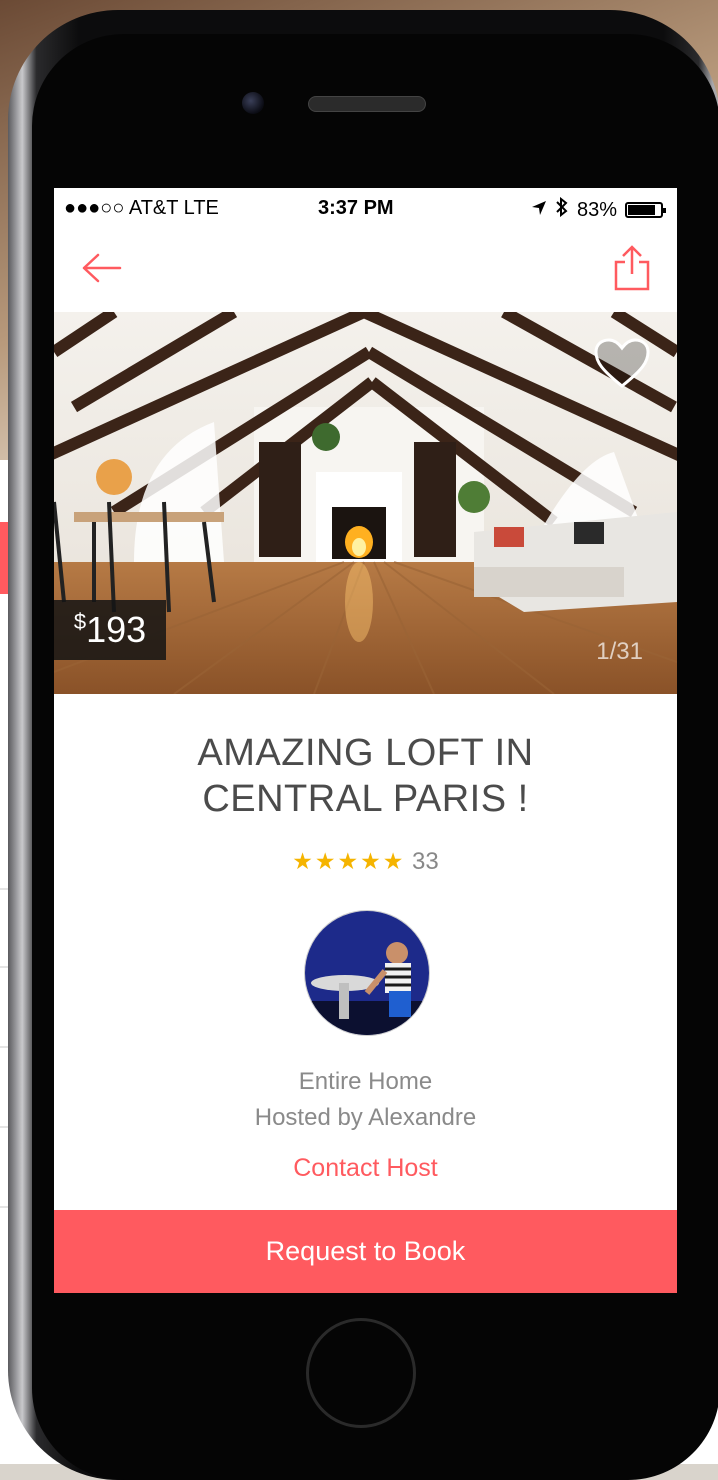 Image resolution: width=718 pixels, height=1480 pixels. What do you see at coordinates (619, 651) in the screenshot?
I see `photo-counter: 1/31` at bounding box center [619, 651].